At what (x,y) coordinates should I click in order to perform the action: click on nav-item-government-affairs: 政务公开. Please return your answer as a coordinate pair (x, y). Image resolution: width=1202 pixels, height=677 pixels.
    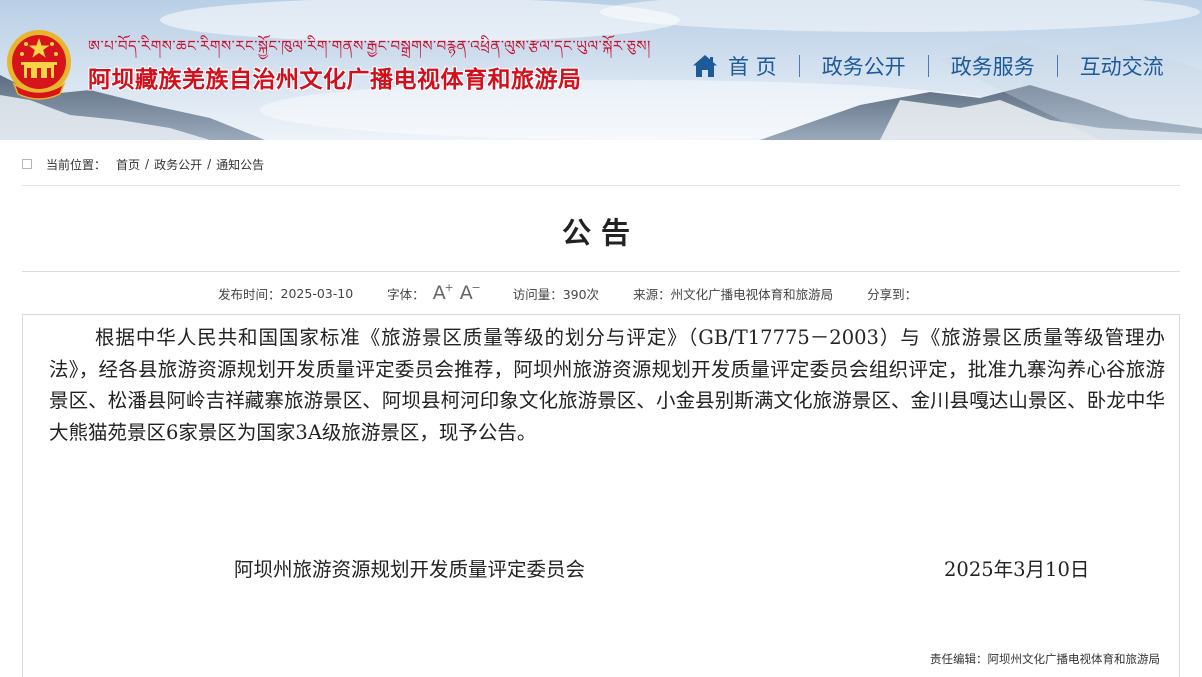
    Looking at the image, I should click on (864, 66).